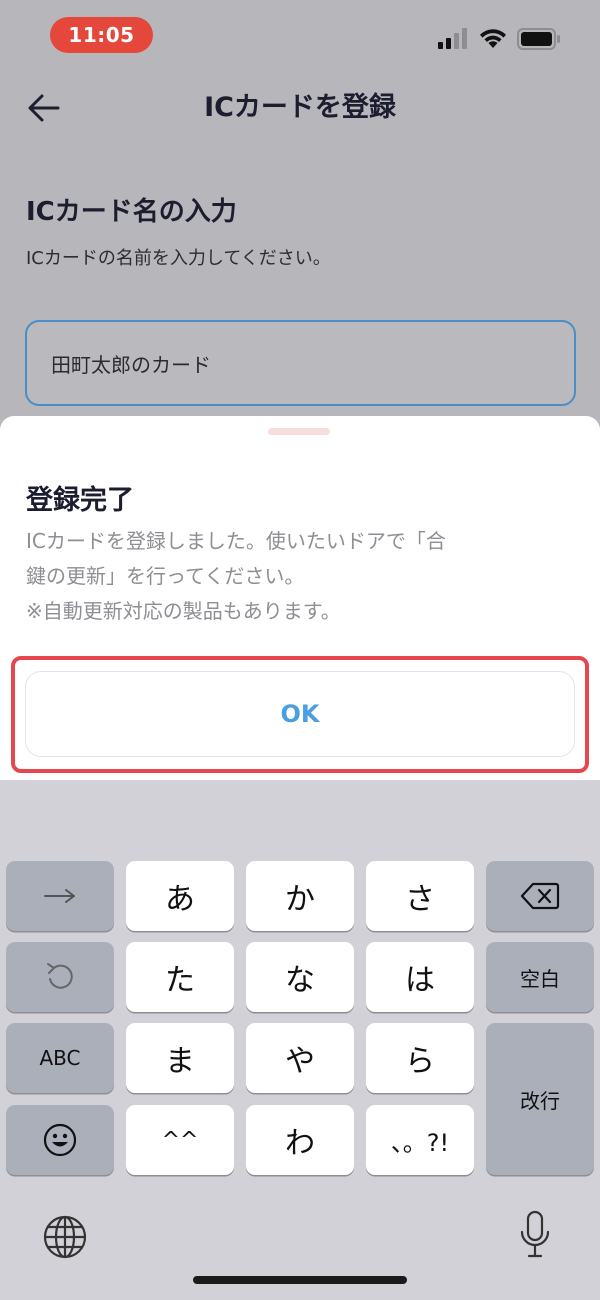 Image resolution: width=600 pixels, height=1300 pixels. What do you see at coordinates (420, 977) in the screenshot?
I see `key-ha: は` at bounding box center [420, 977].